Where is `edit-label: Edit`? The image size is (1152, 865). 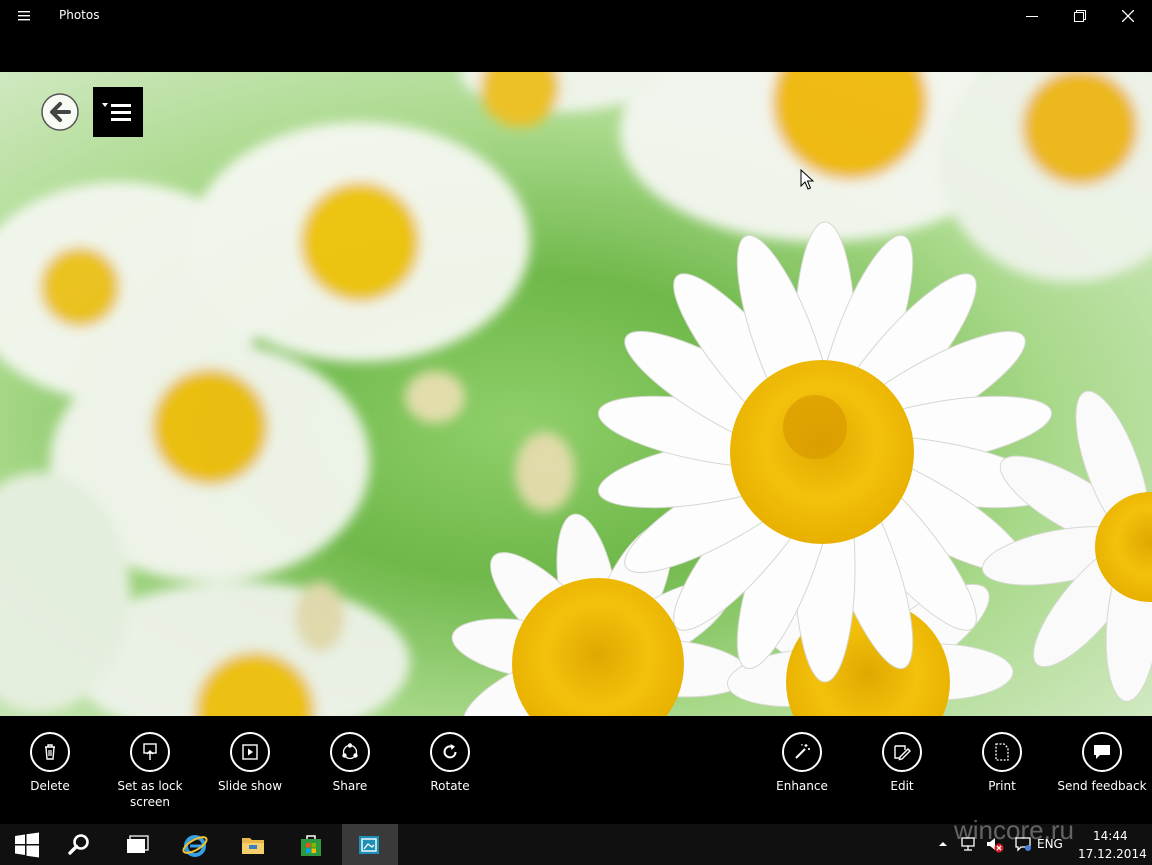
edit-label: Edit is located at coordinates (902, 786).